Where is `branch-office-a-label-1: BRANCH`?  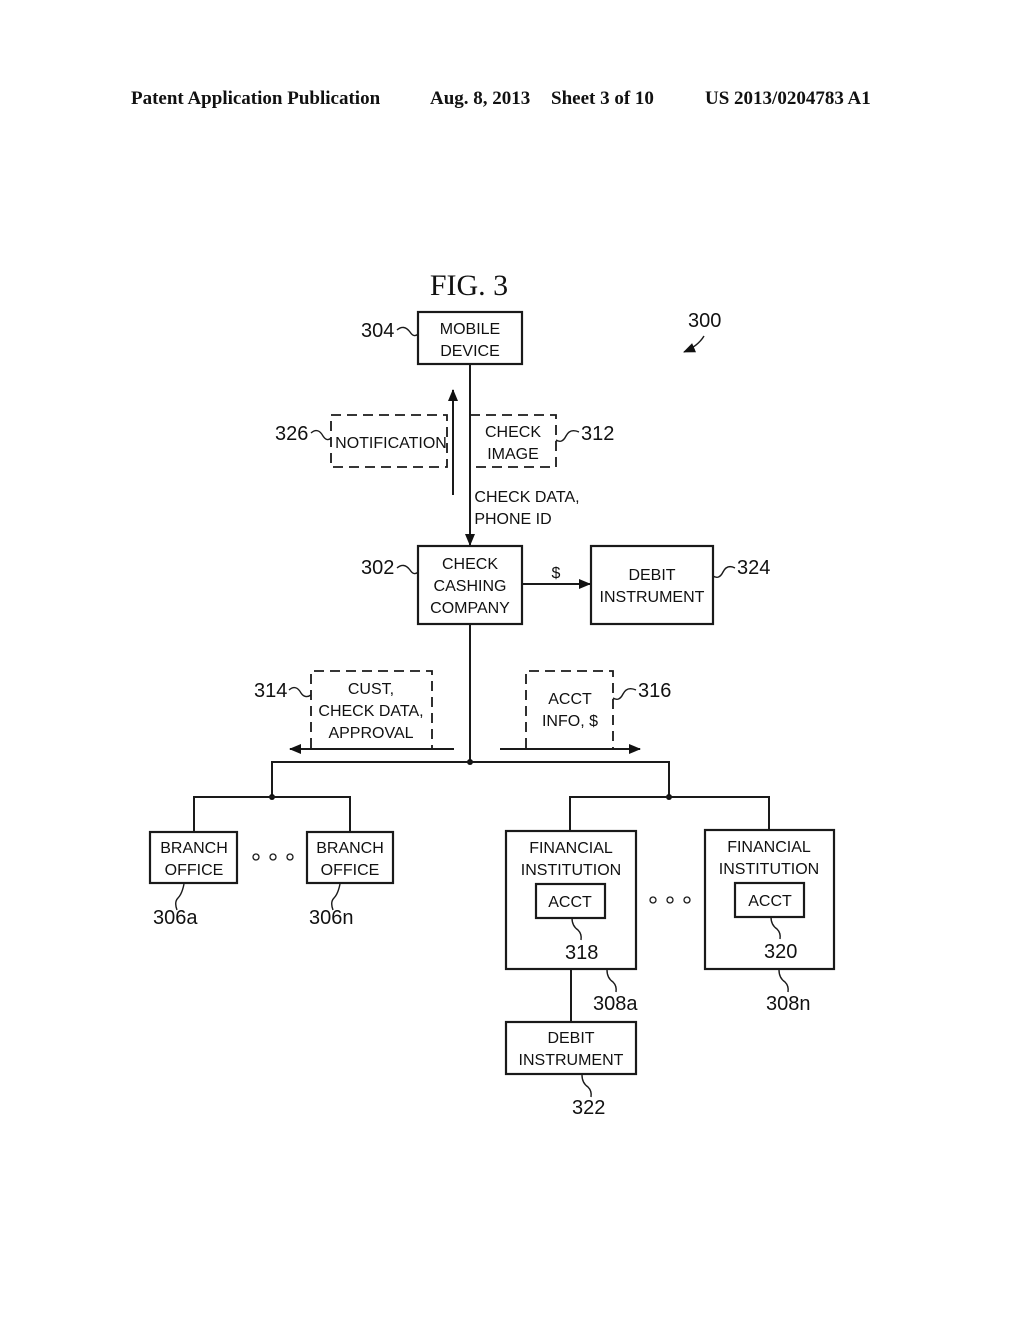 branch-office-a-label-1: BRANCH is located at coordinates (194, 848).